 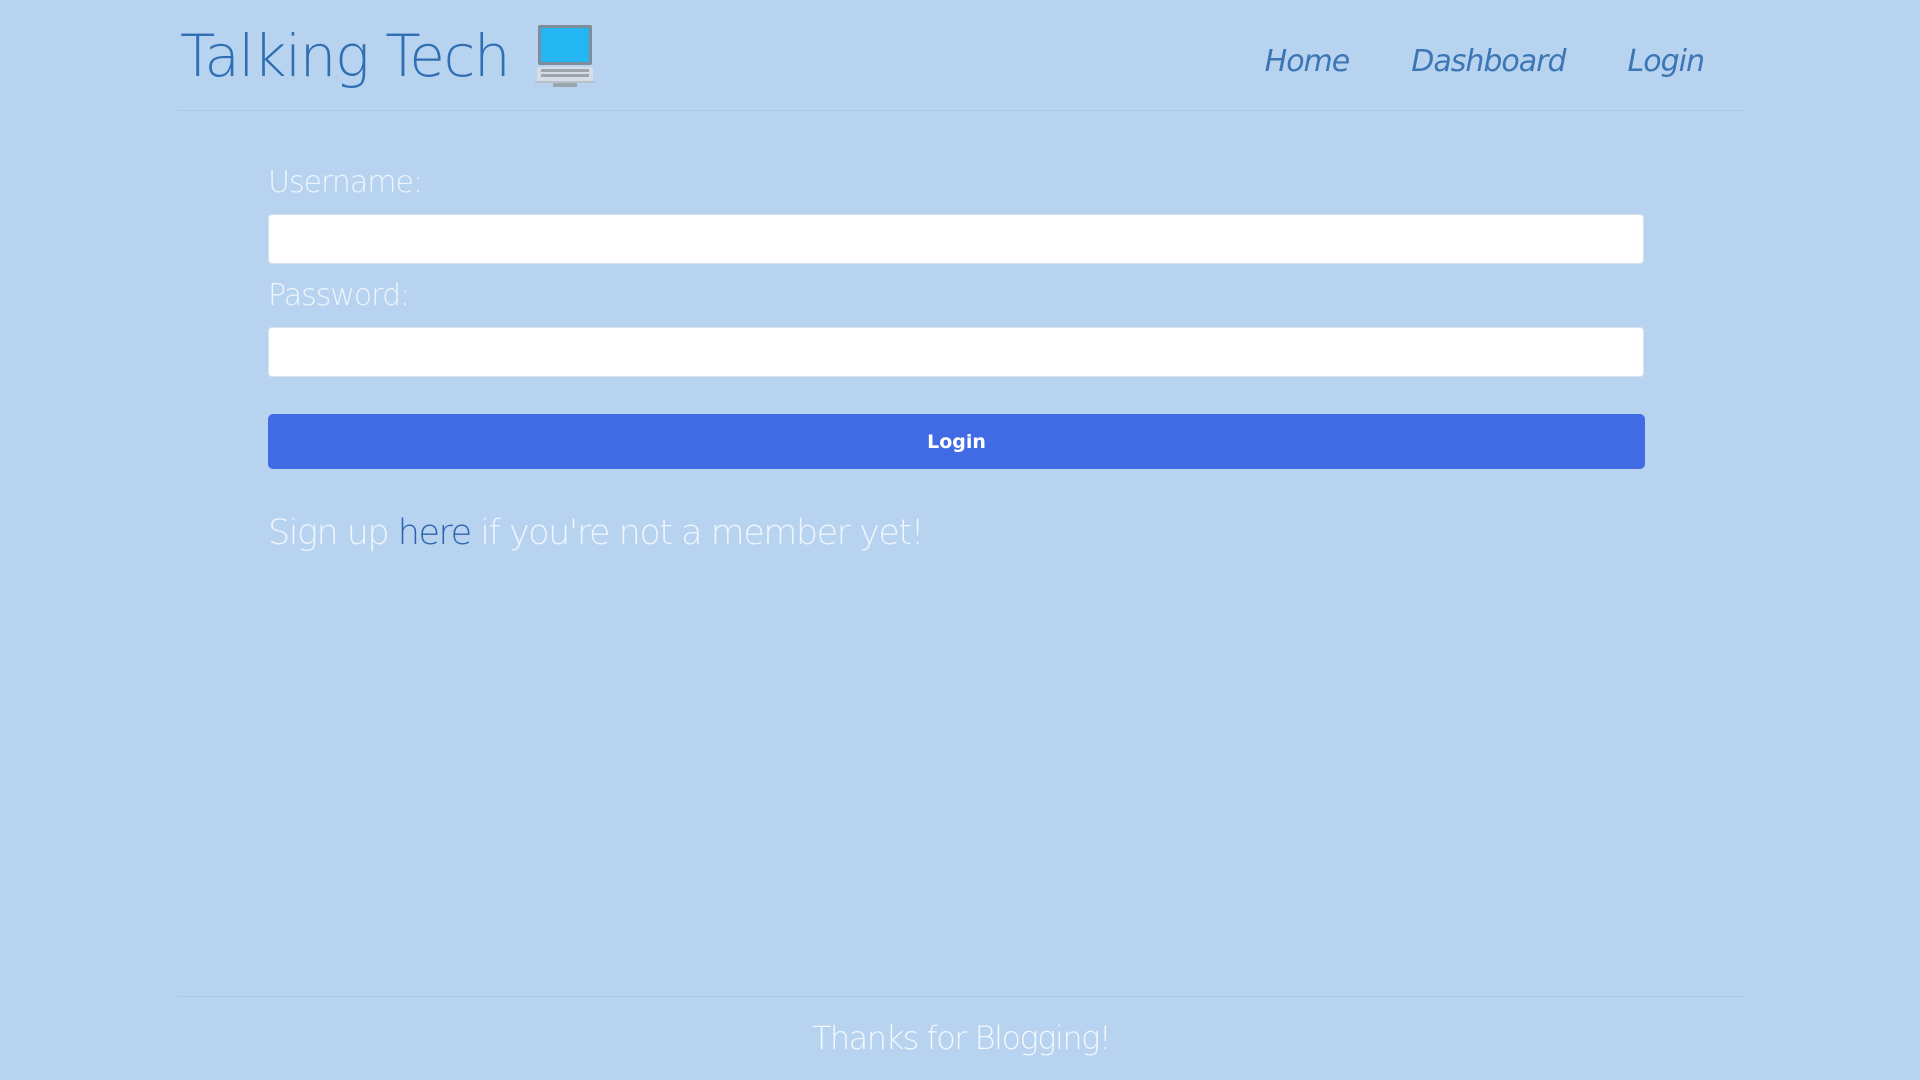 What do you see at coordinates (345, 182) in the screenshot?
I see `username-label: Username:` at bounding box center [345, 182].